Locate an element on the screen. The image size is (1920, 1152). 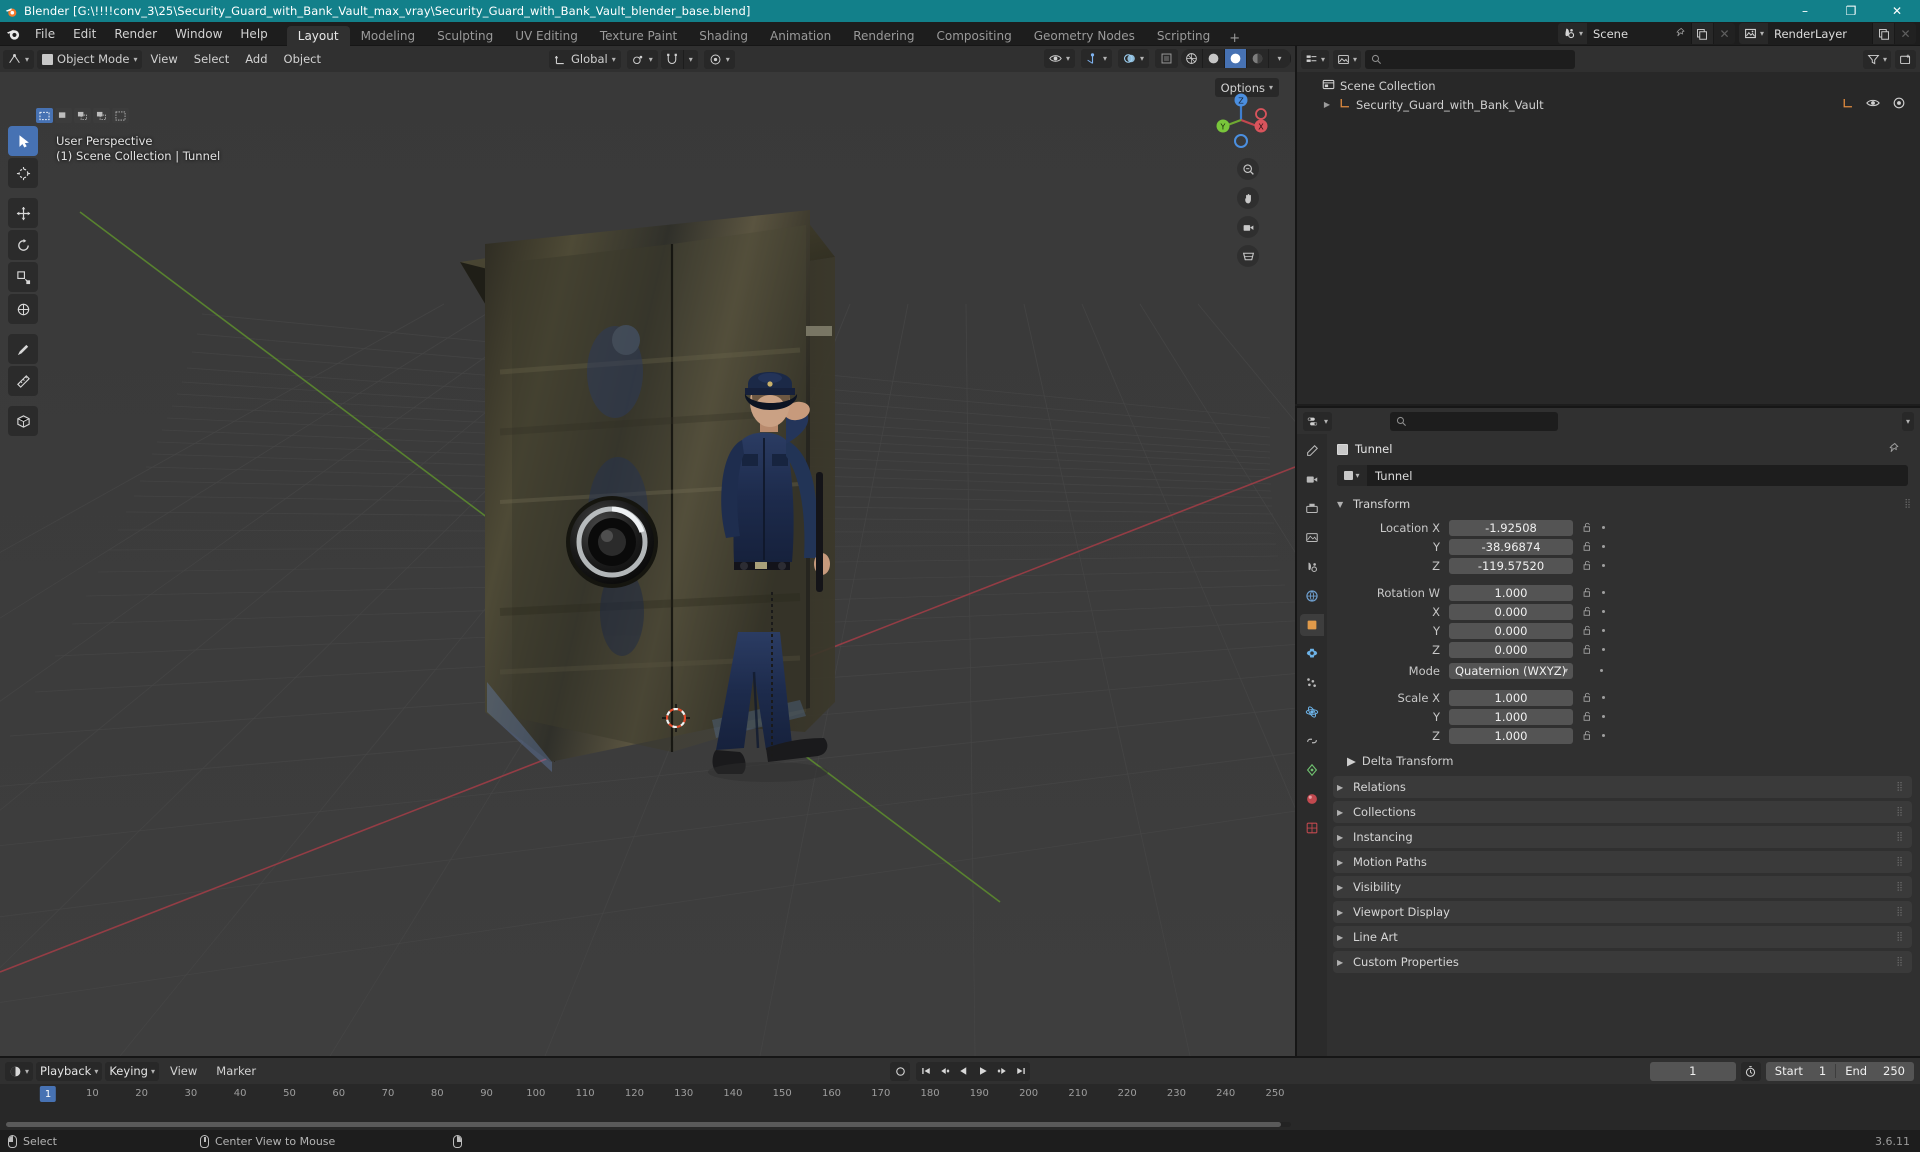
menu-edit: Edit is located at coordinates (84, 34).